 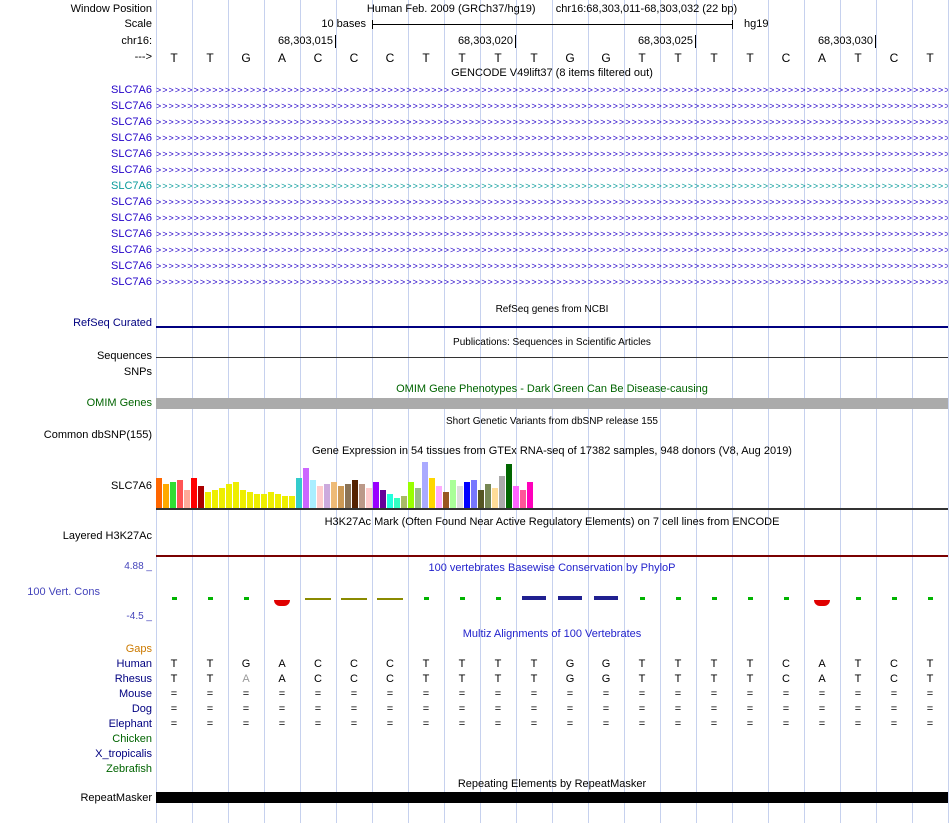 I want to click on species-label: Gaps, so click(x=76, y=649).